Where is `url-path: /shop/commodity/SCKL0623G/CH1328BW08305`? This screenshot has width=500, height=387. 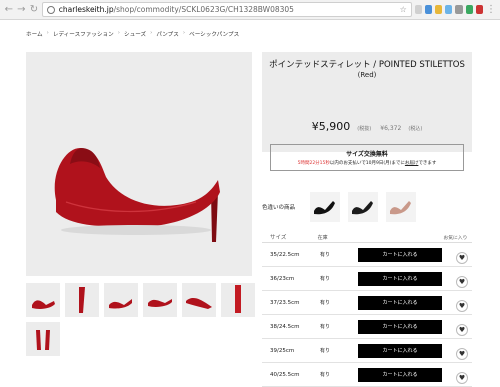
url-path: /shop/commodity/SCKL0623G/CH1328BW08305 is located at coordinates (203, 9).